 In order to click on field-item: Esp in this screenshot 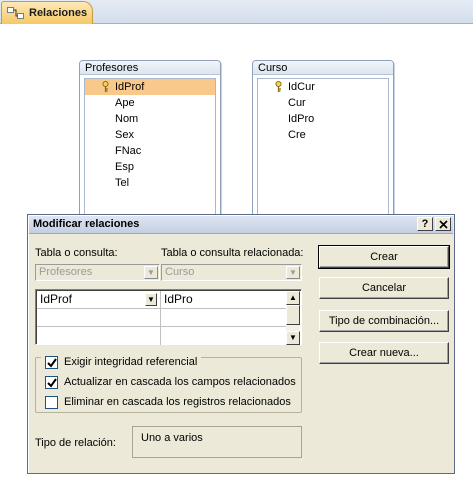, I will do `click(150, 167)`.